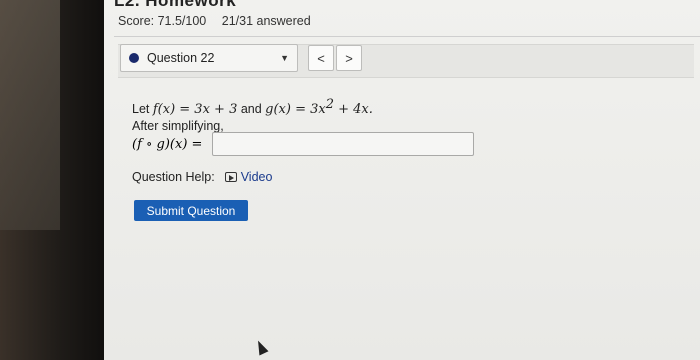  What do you see at coordinates (167, 144) in the screenshot?
I see `composition-label: (f ∘ g)(x) =` at bounding box center [167, 144].